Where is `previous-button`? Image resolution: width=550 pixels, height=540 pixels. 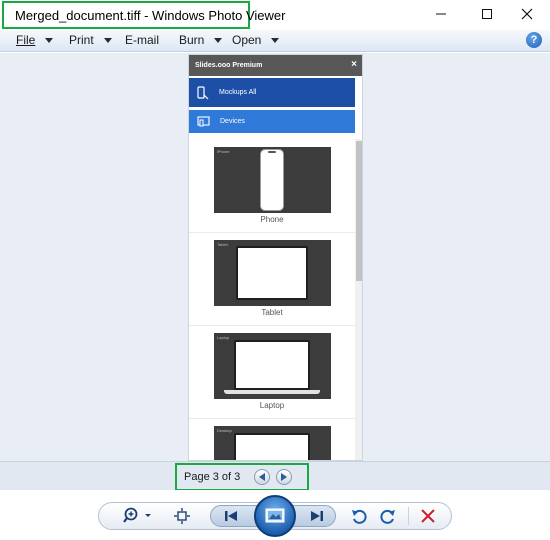 previous-button is located at coordinates (231, 516).